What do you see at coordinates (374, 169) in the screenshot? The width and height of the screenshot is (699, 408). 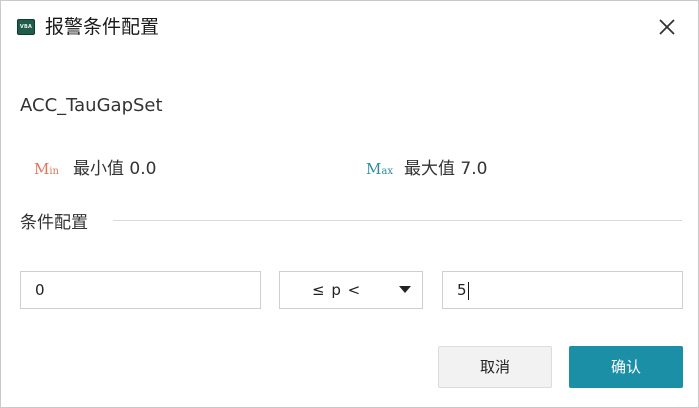 I see `max-icon-main: M` at bounding box center [374, 169].